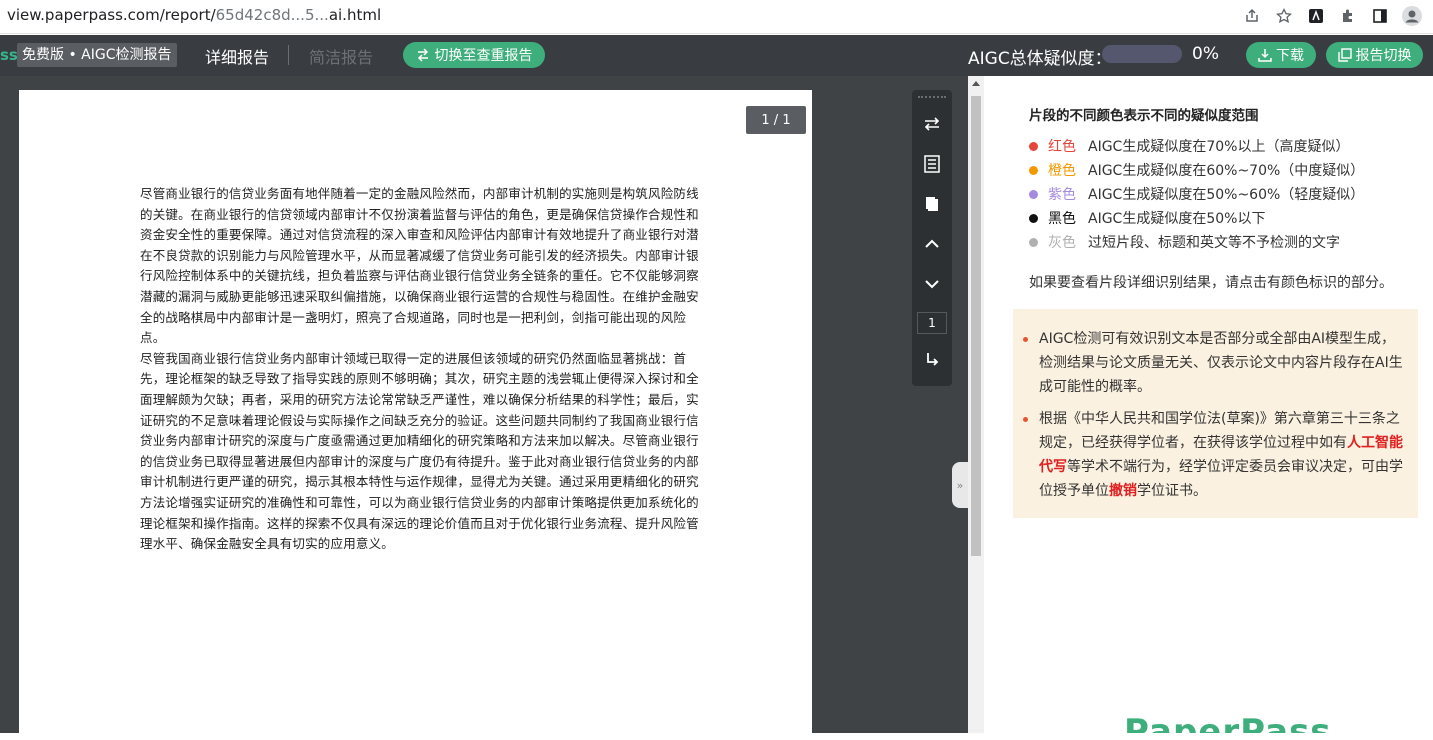 The width and height of the screenshot is (1433, 740). What do you see at coordinates (1144, 116) in the screenshot?
I see `legend-title: 片段的不同颜色表示不同的疑似度范围` at bounding box center [1144, 116].